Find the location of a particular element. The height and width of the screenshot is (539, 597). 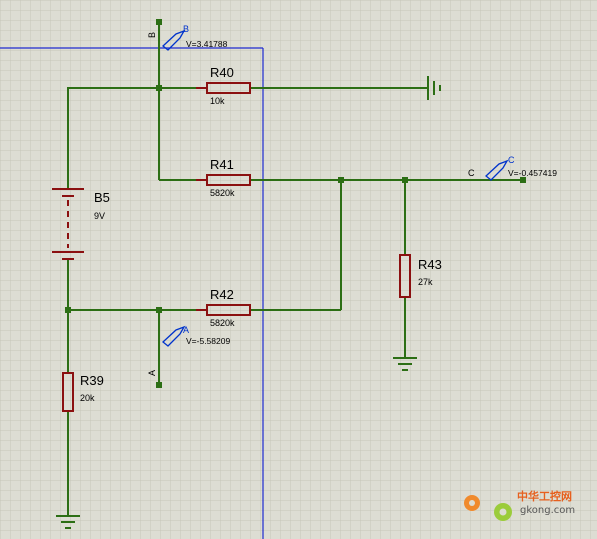

terminal-b-label: B is located at coordinates (152, 35).